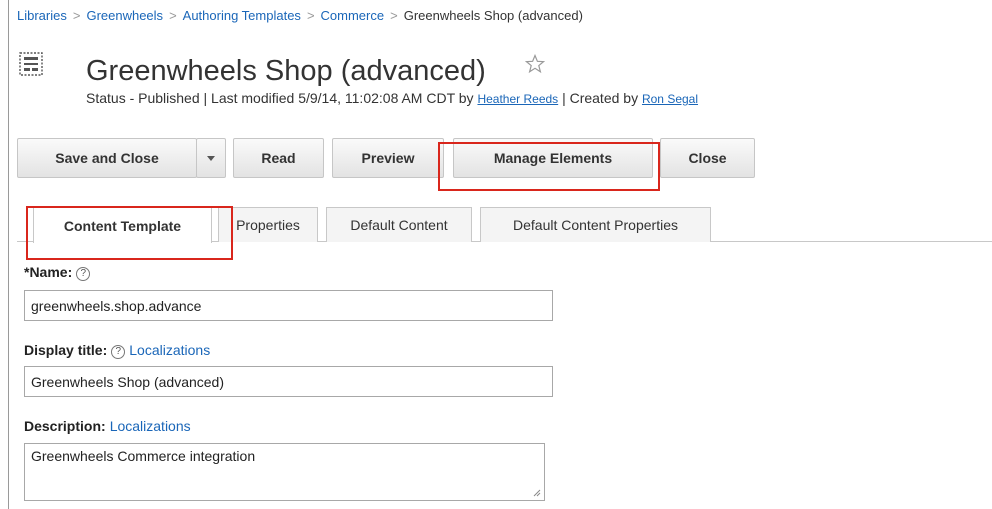 This screenshot has width=992, height=509. I want to click on read-label: Read, so click(278, 158).